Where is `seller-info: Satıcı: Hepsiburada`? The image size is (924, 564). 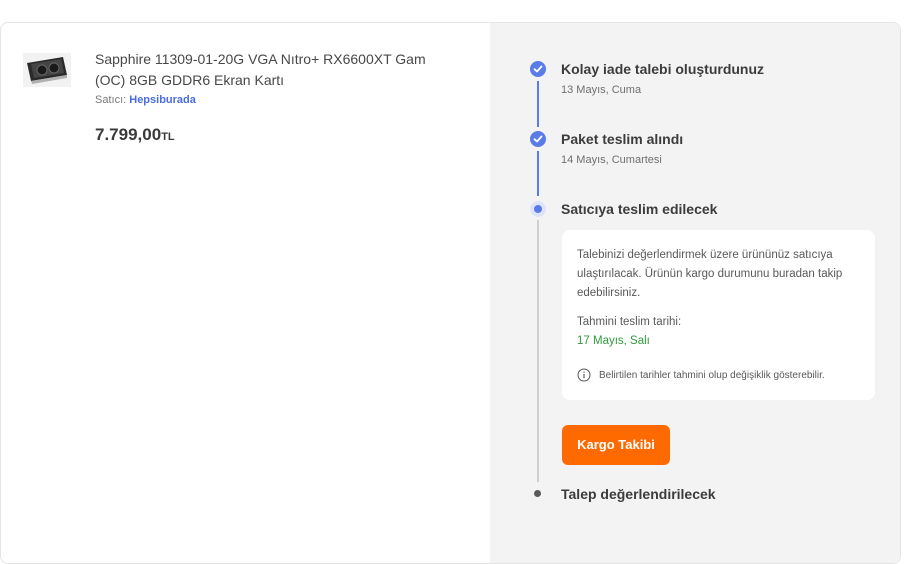 seller-info: Satıcı: Hepsiburada is located at coordinates (145, 100).